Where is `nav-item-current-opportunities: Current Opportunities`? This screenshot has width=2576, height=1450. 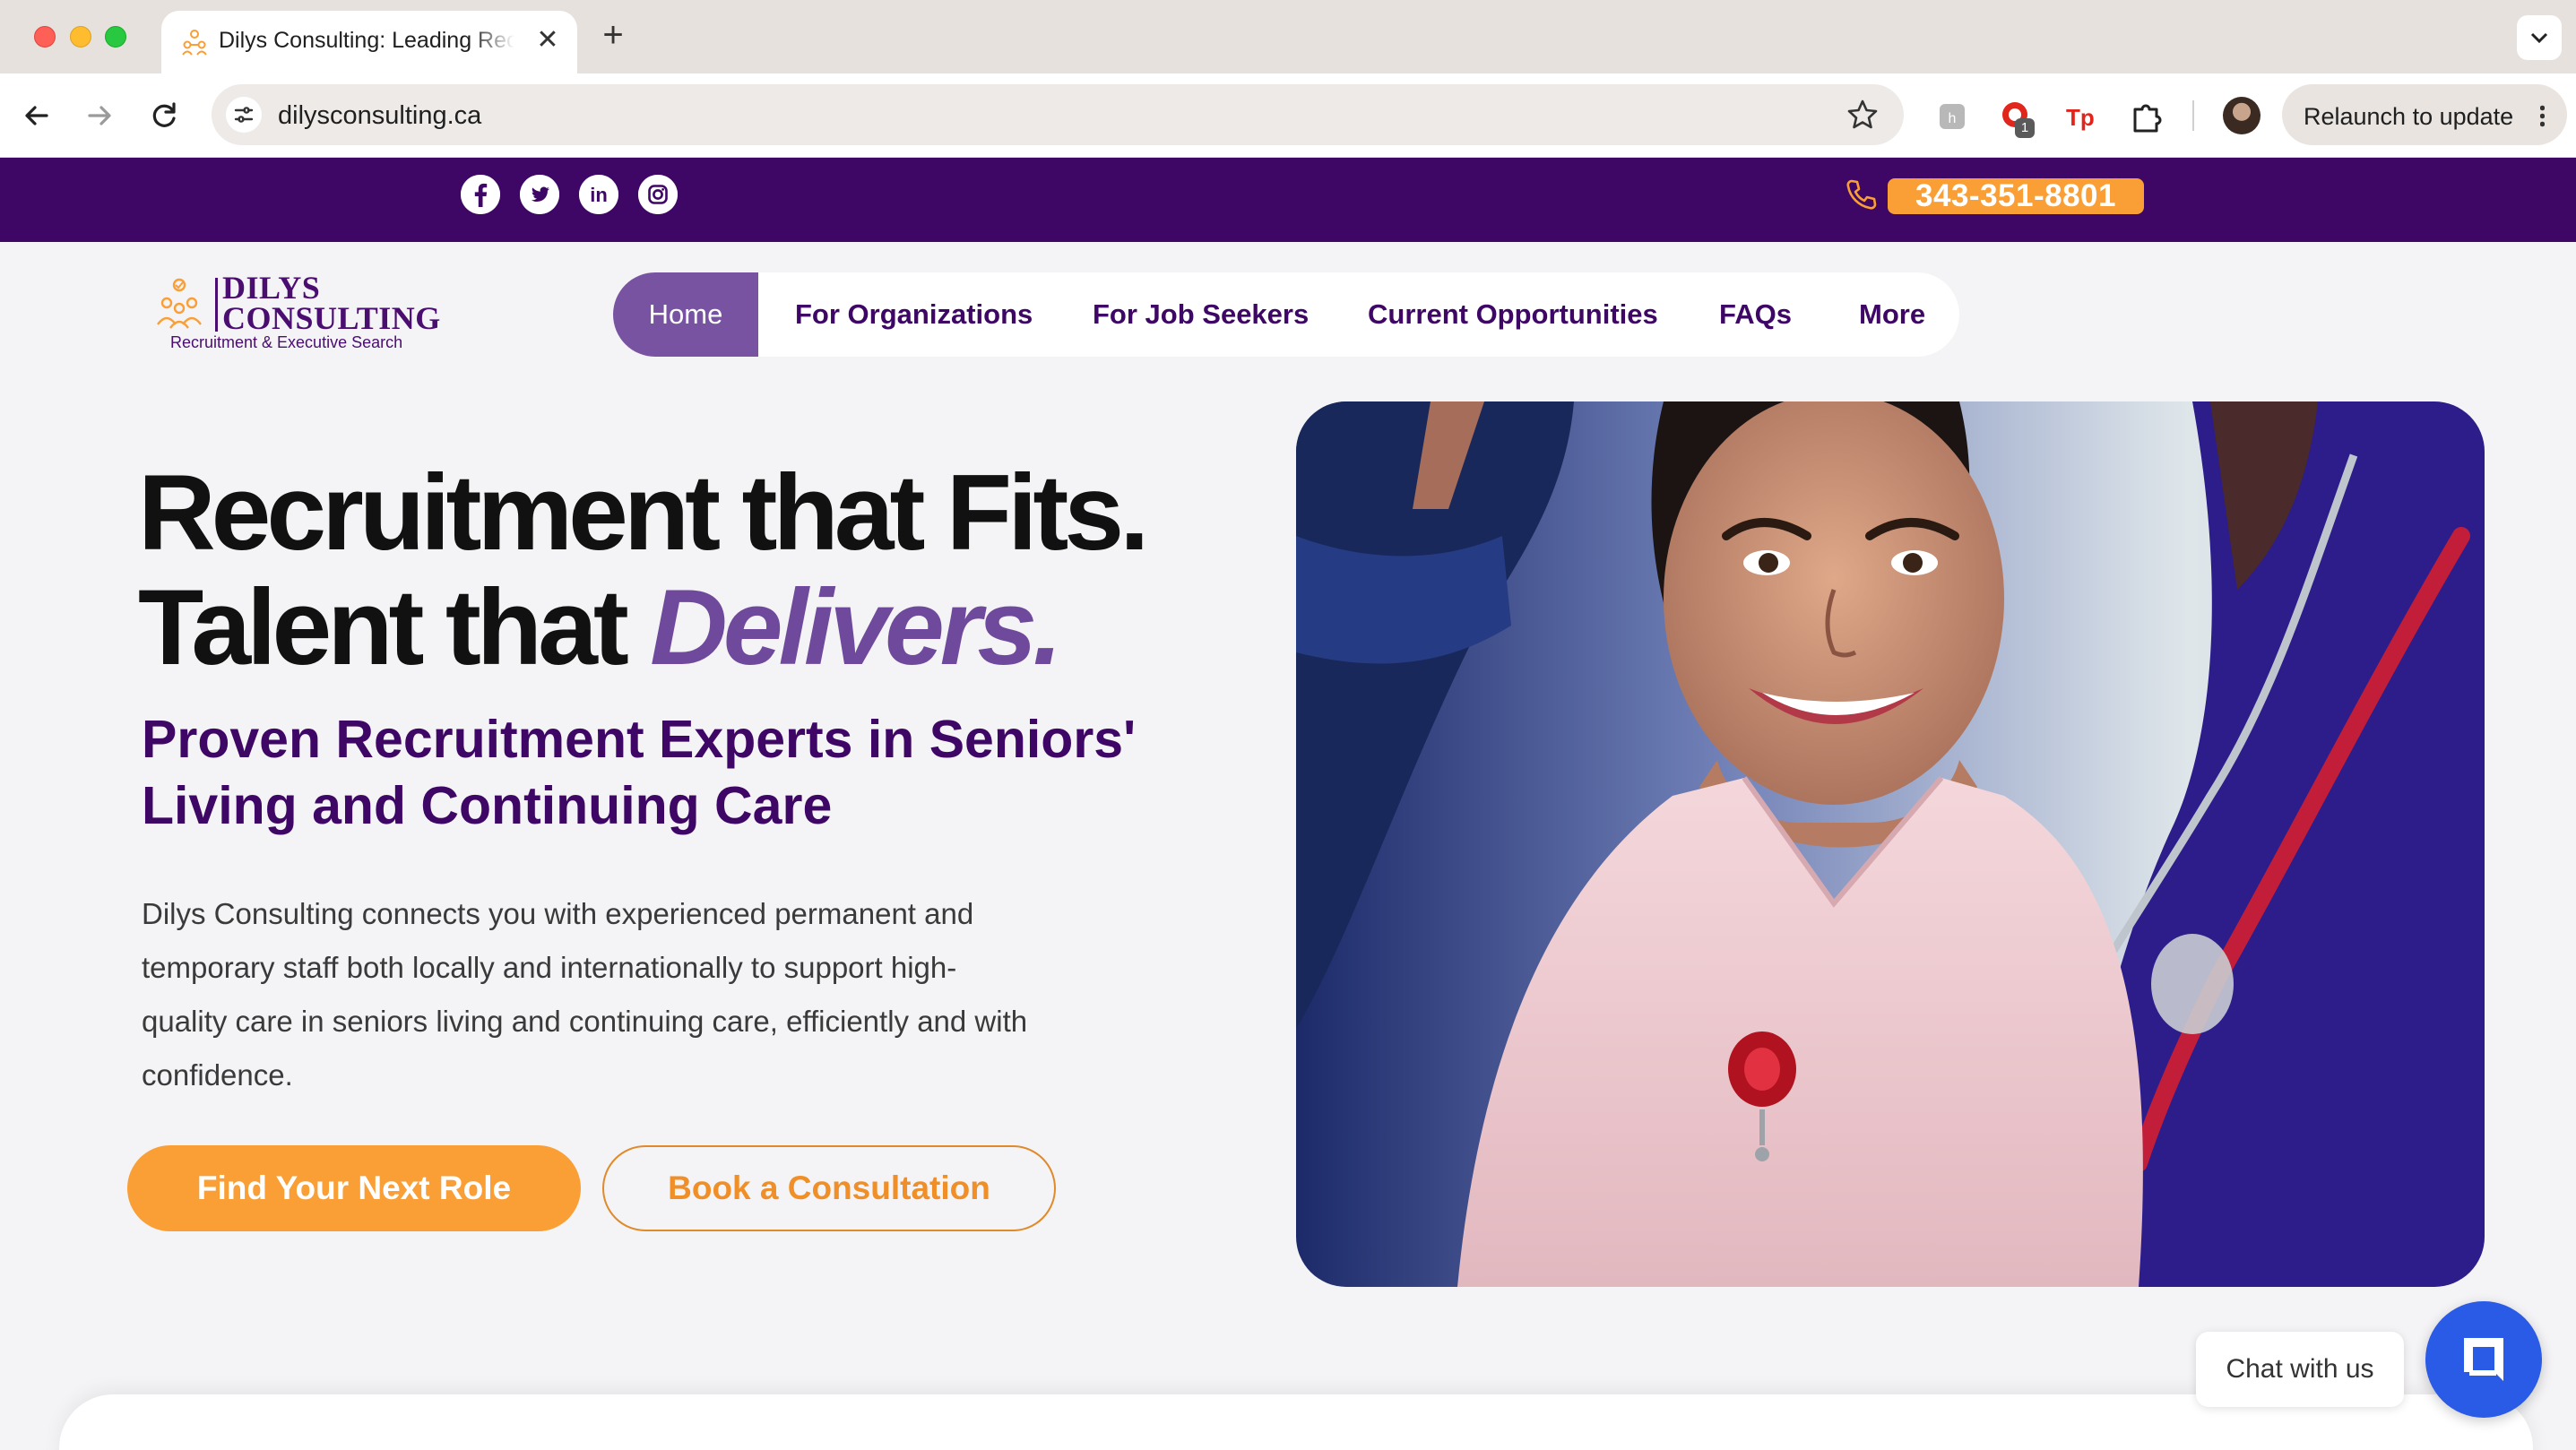 nav-item-current-opportunities: Current Opportunities is located at coordinates (1513, 314).